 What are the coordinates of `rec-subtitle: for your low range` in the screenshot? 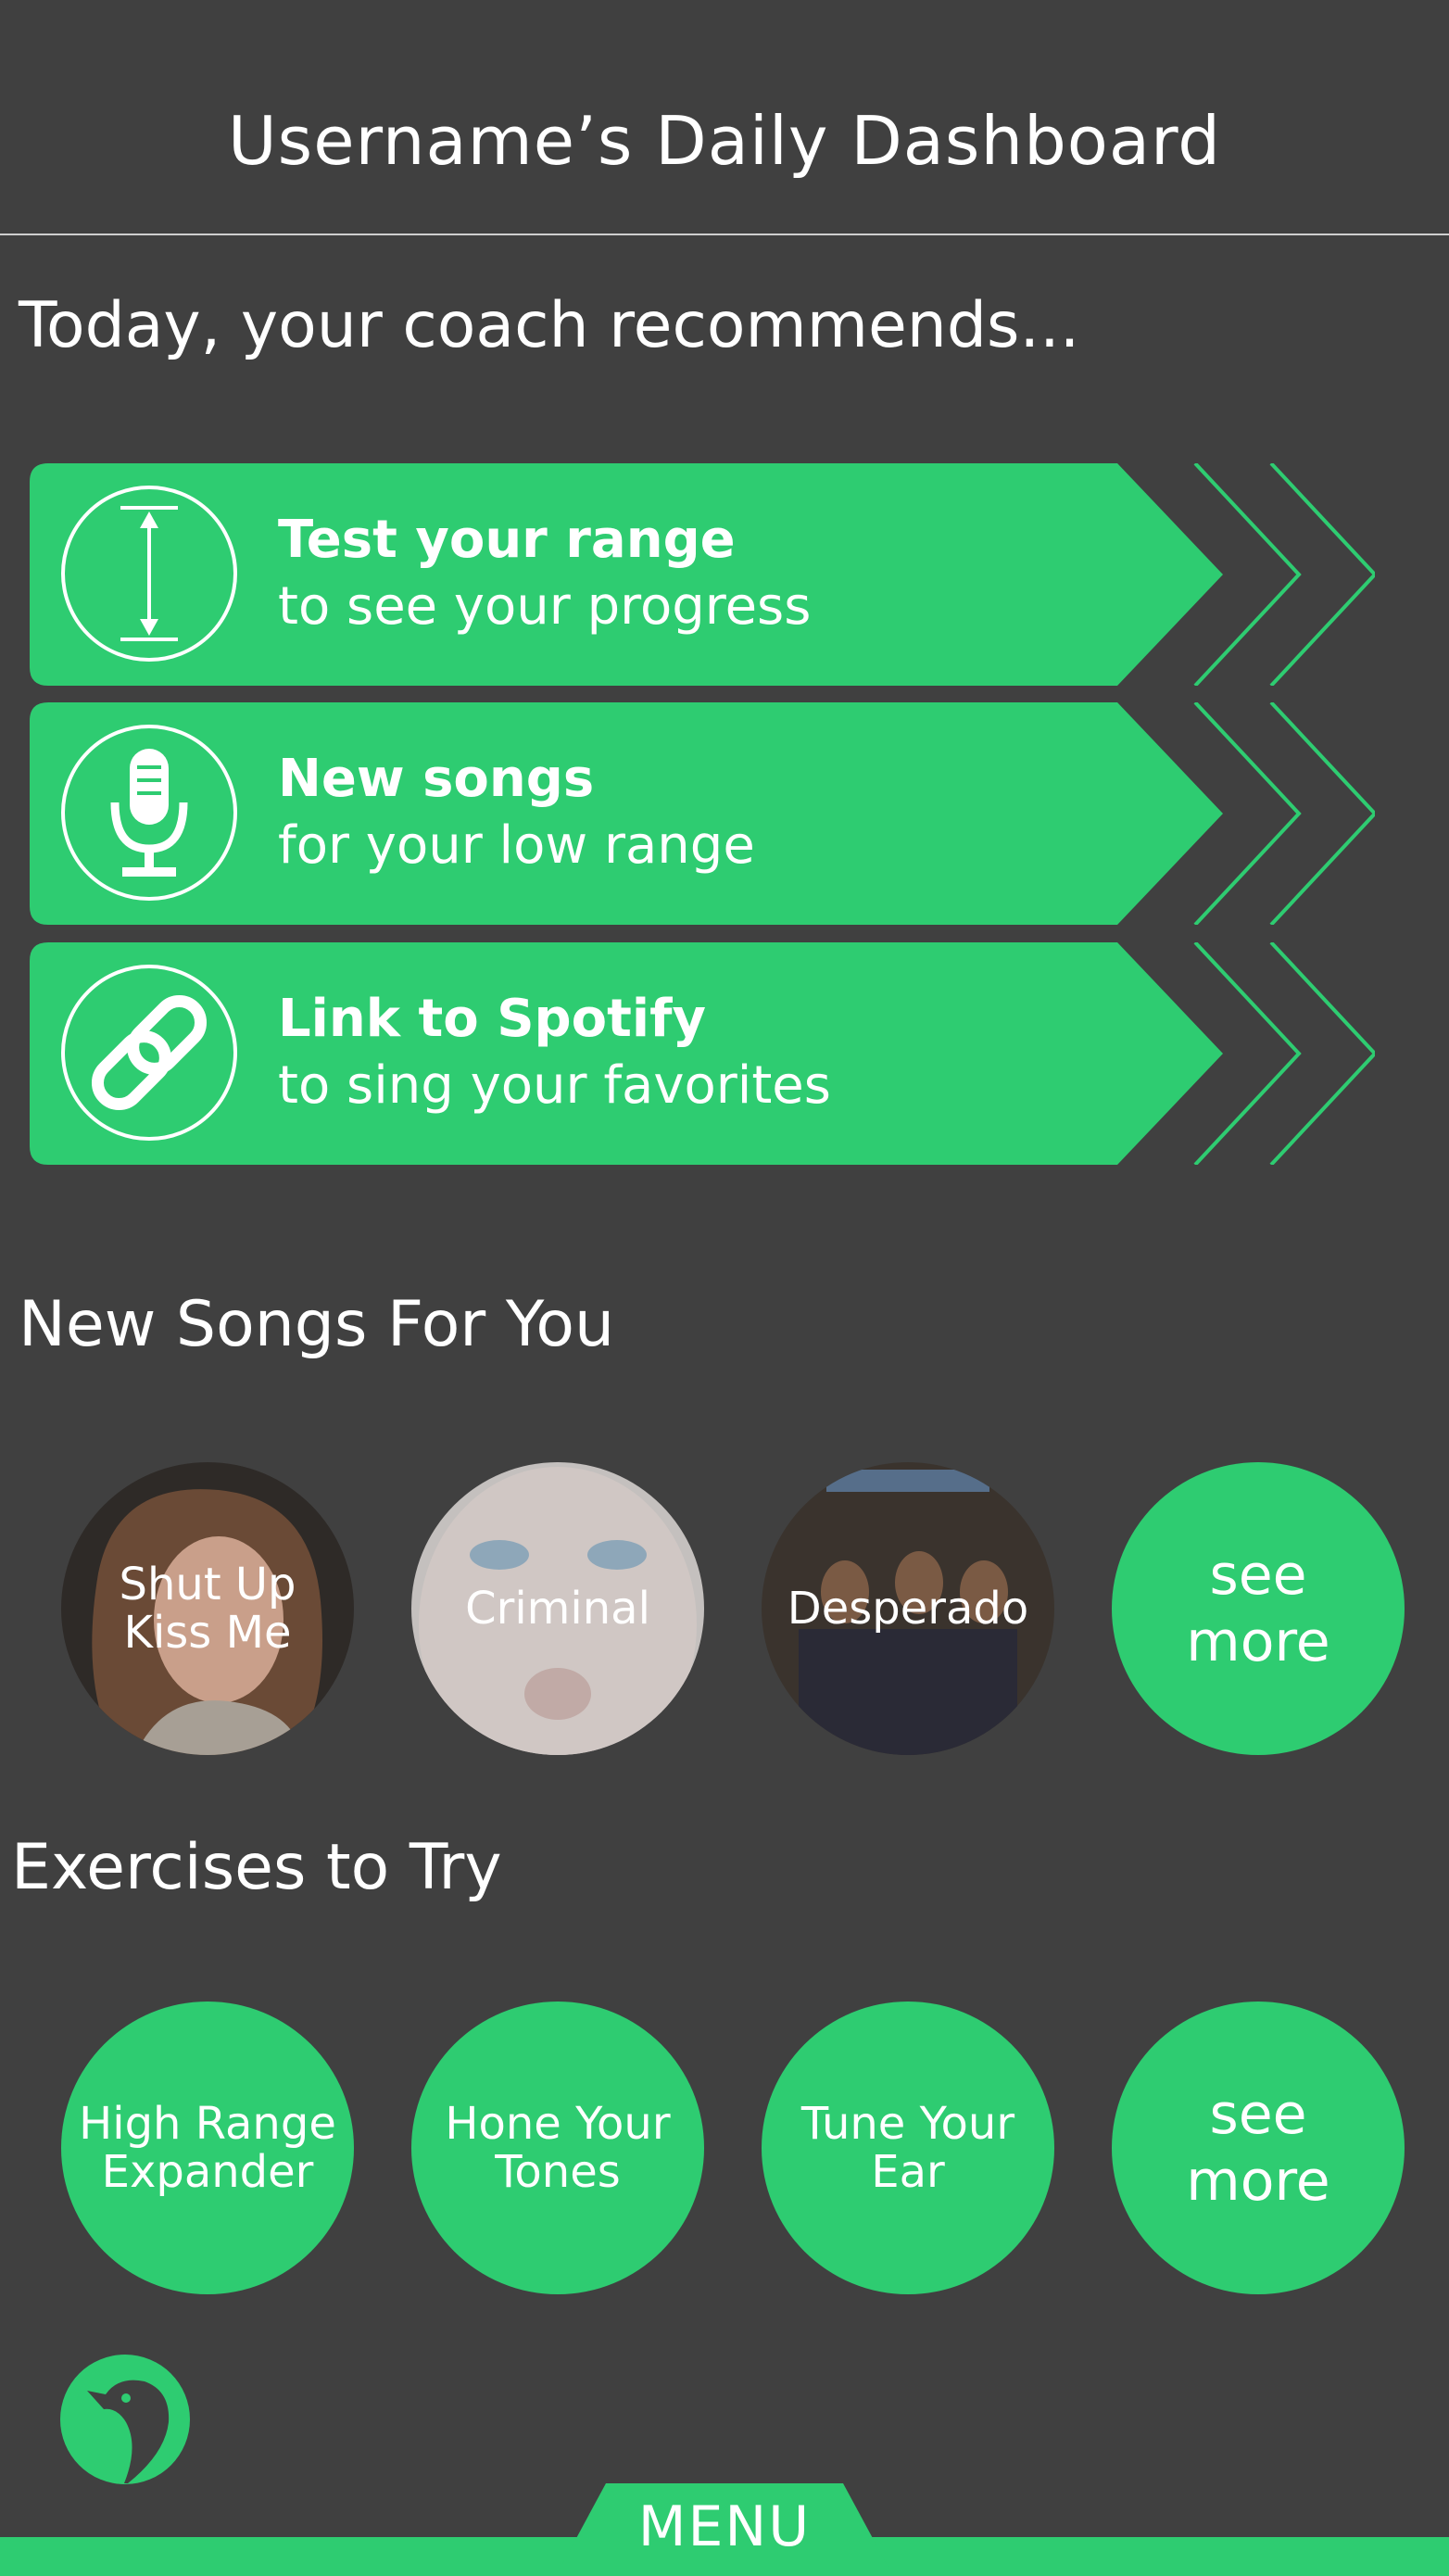 It's located at (516, 846).